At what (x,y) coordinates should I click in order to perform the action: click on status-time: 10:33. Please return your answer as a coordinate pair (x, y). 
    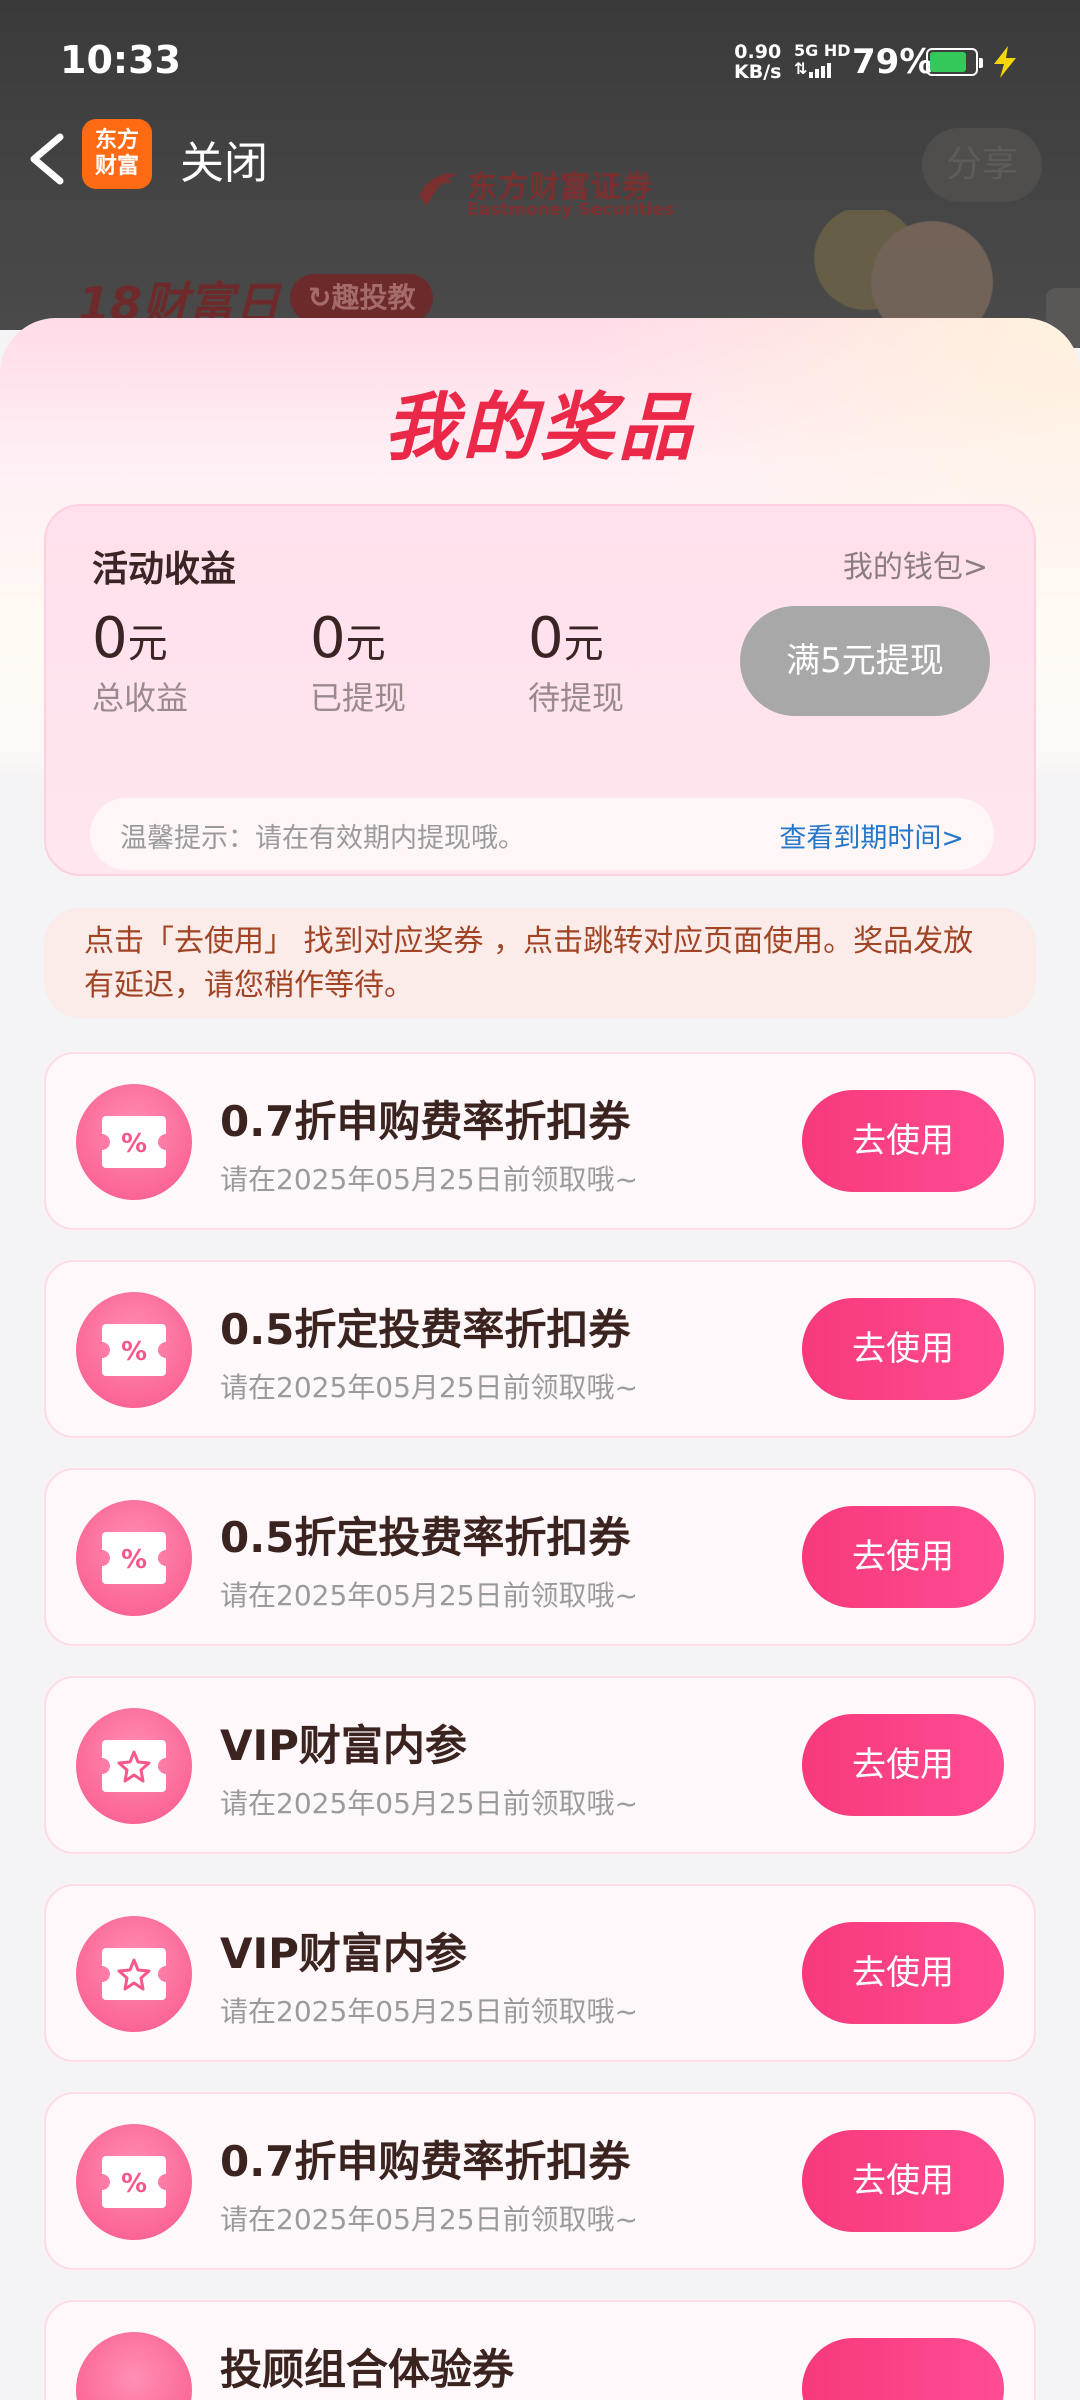
    Looking at the image, I should click on (120, 60).